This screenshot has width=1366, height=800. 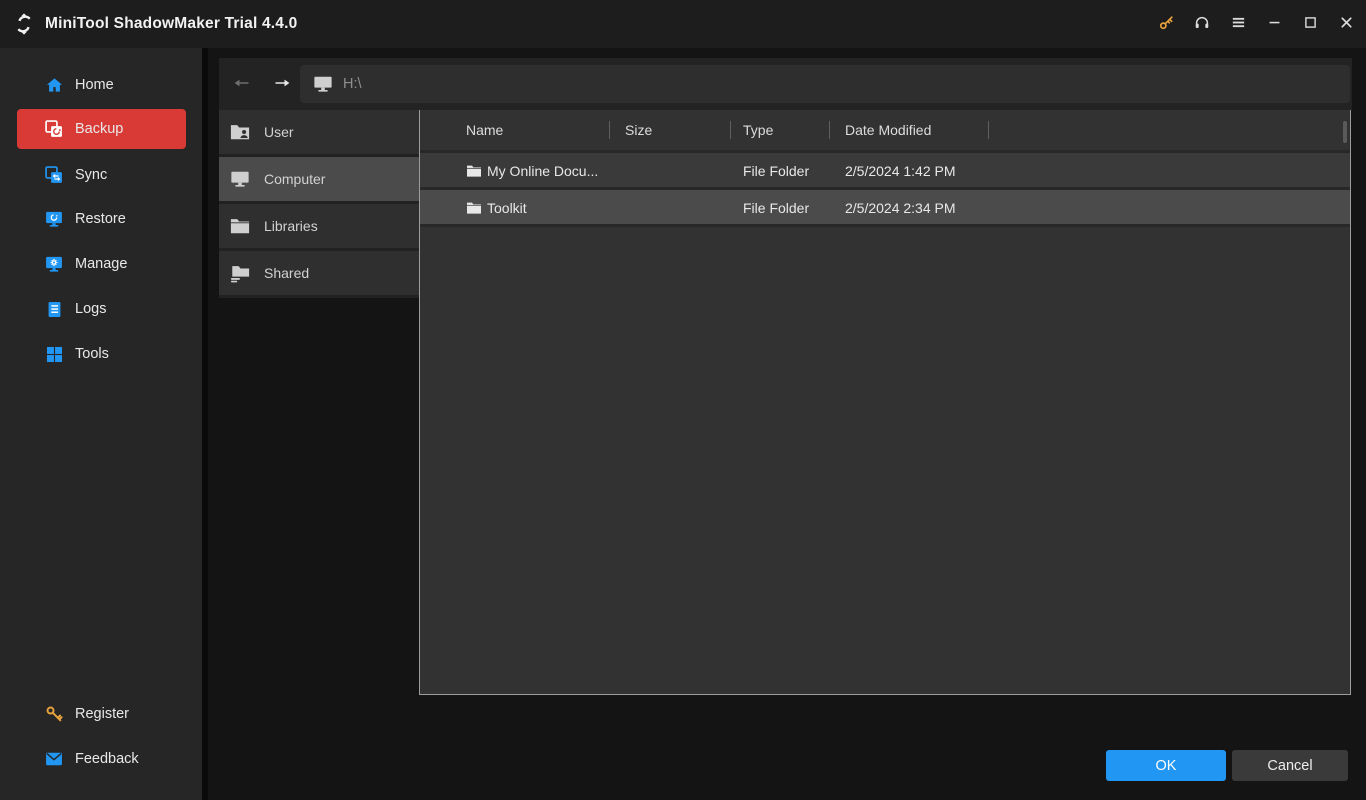 I want to click on sidebar-item-label: Backup, so click(x=99, y=129).